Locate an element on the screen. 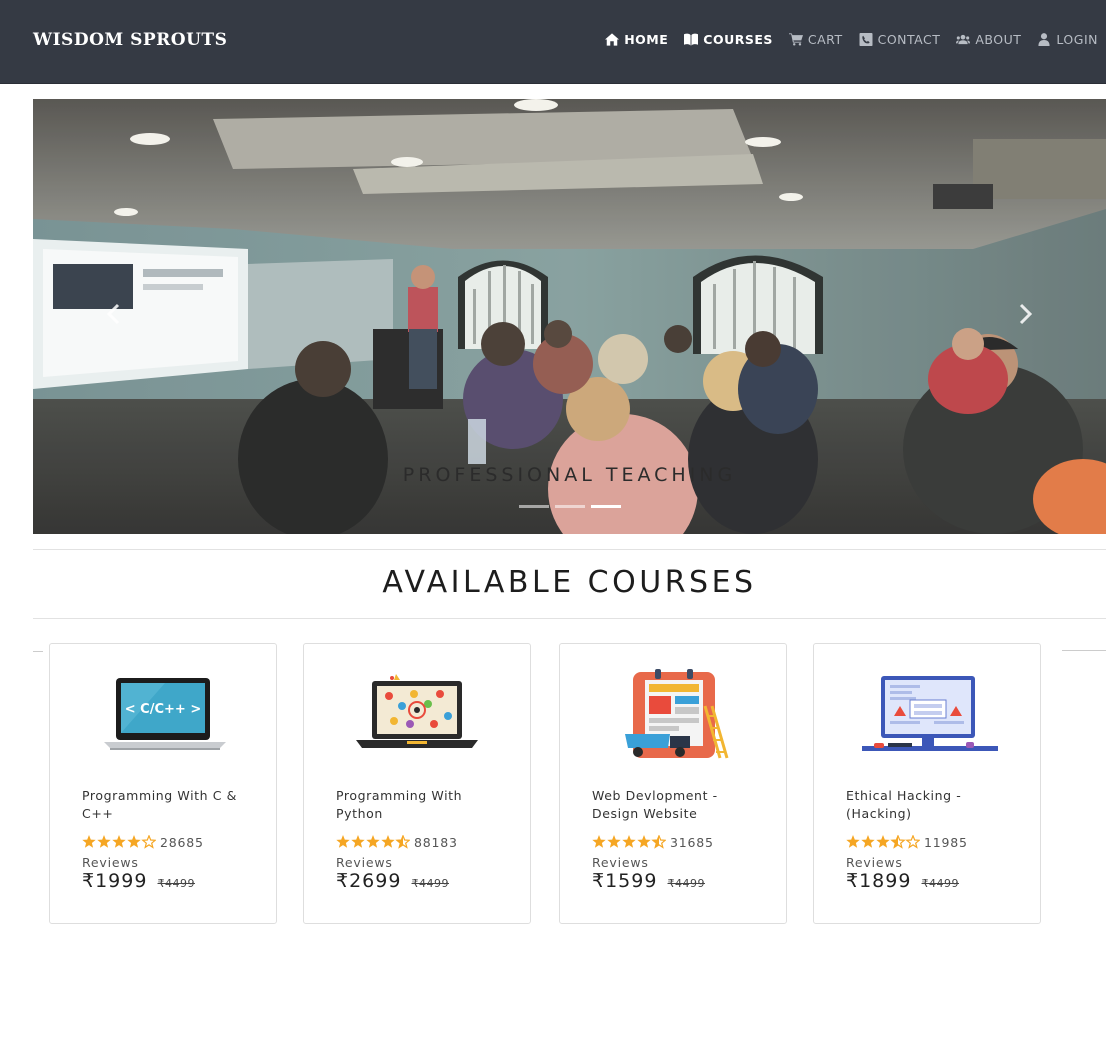 This screenshot has height=1049, width=1106. web-design-icon is located at coordinates (675, 716).